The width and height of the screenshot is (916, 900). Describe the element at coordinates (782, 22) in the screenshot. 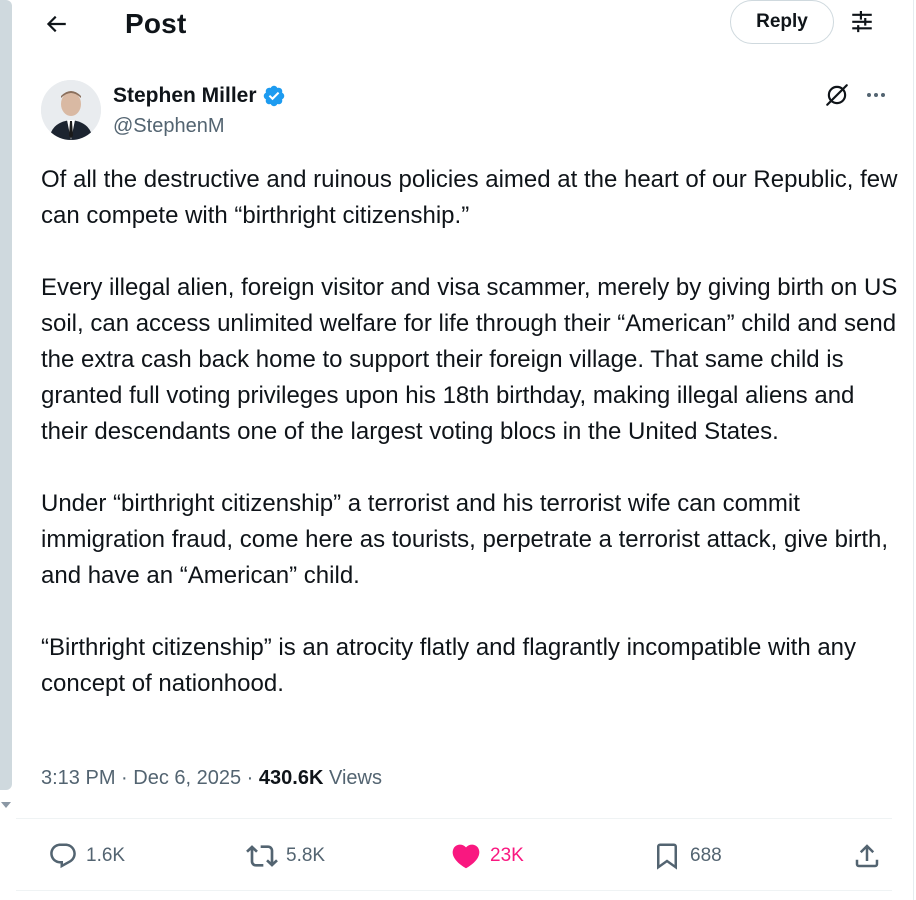

I see `reply-button: Reply` at that location.